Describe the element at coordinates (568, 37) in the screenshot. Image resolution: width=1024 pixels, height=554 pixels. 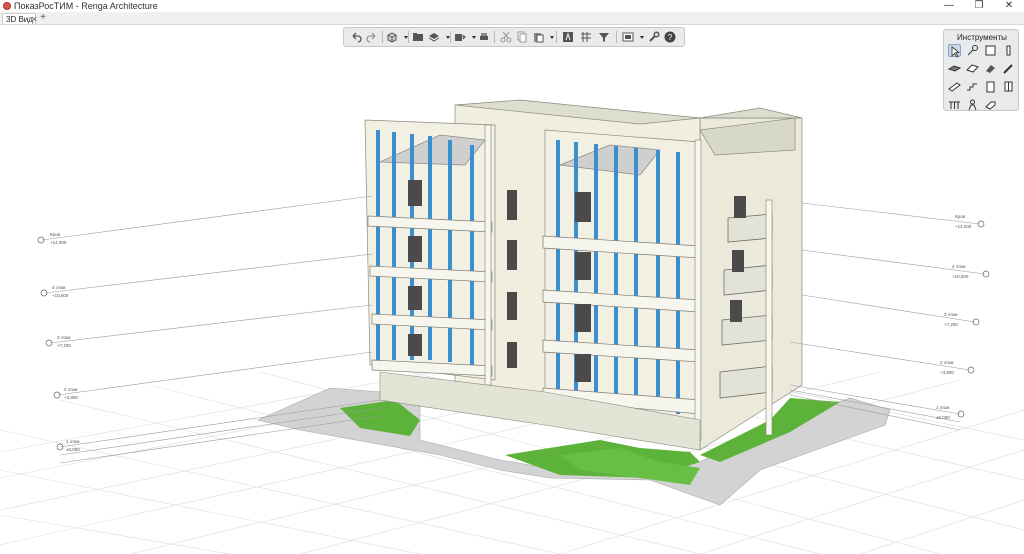
I see `text-icon` at that location.